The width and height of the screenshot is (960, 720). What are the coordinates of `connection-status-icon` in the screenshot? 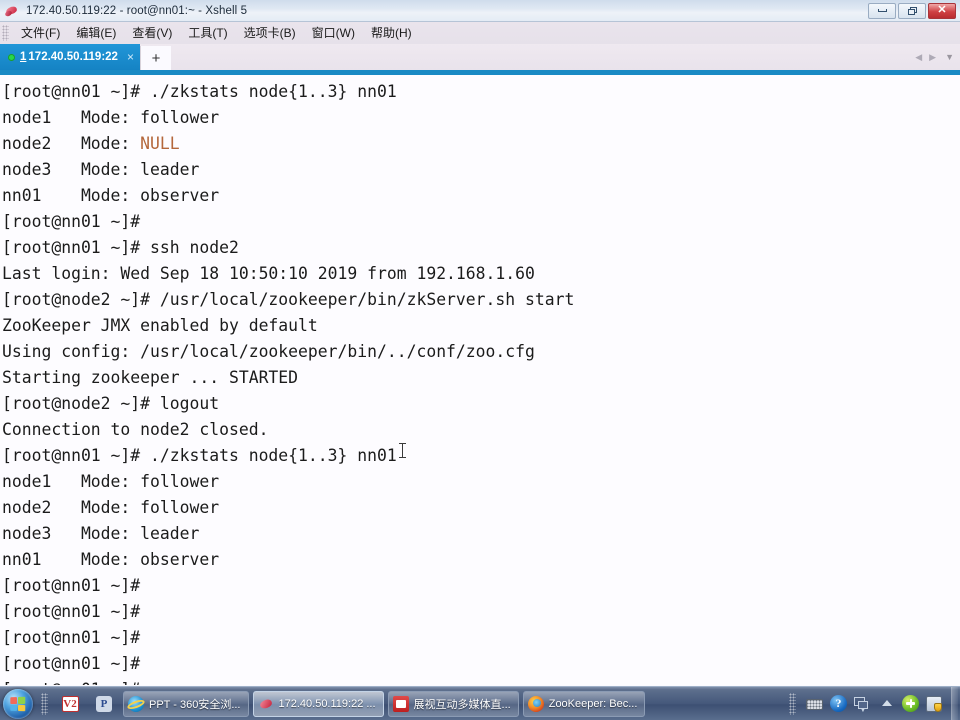 It's located at (11, 57).